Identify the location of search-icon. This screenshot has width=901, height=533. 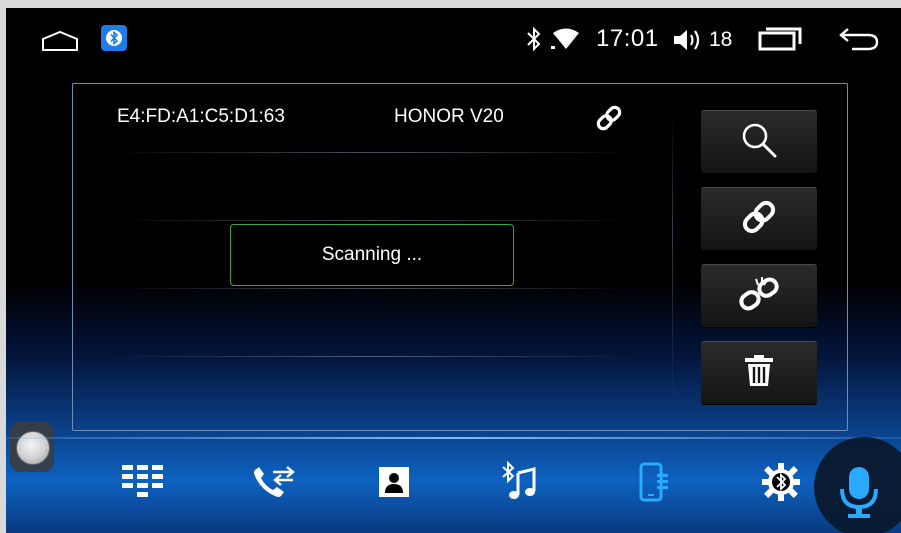
(759, 142).